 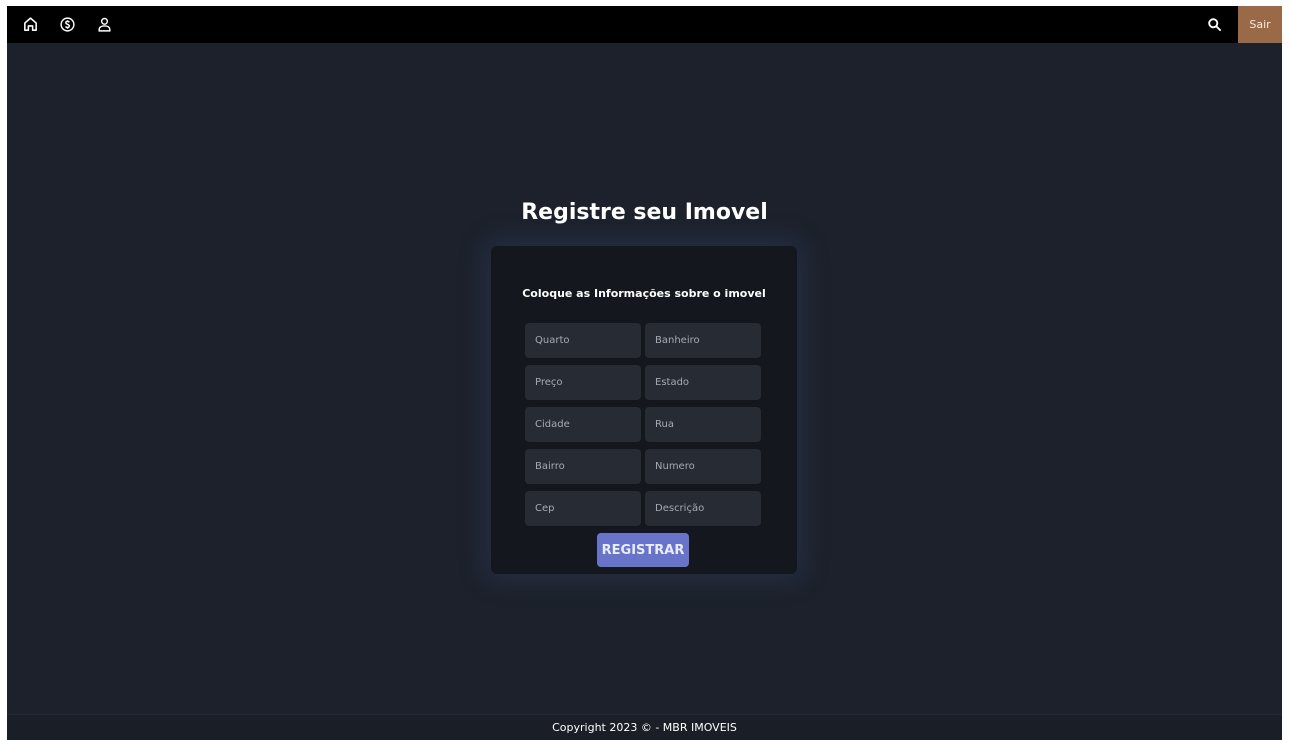 I want to click on preco-input, so click(x=583, y=382).